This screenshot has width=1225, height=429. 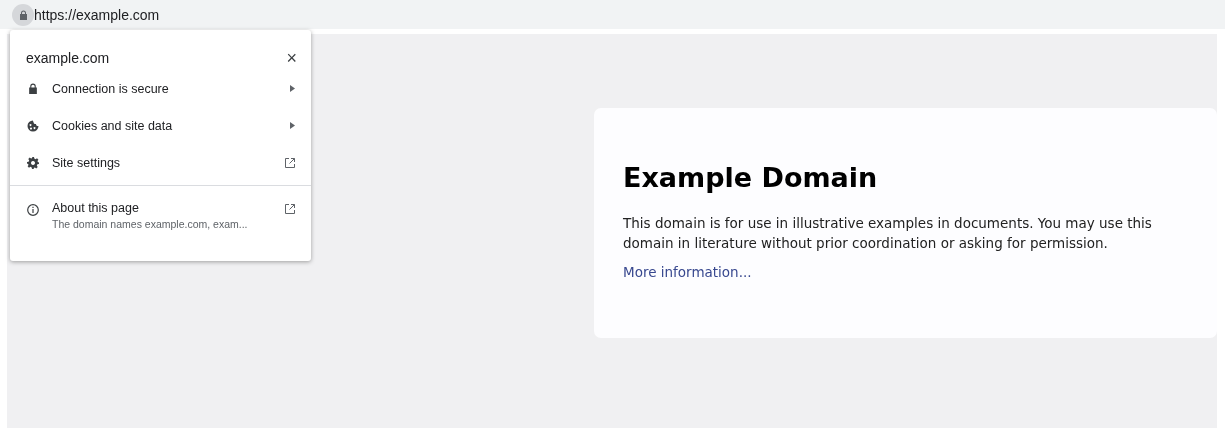 I want to click on popup-menu-item: Cookies and site data, so click(x=160, y=125).